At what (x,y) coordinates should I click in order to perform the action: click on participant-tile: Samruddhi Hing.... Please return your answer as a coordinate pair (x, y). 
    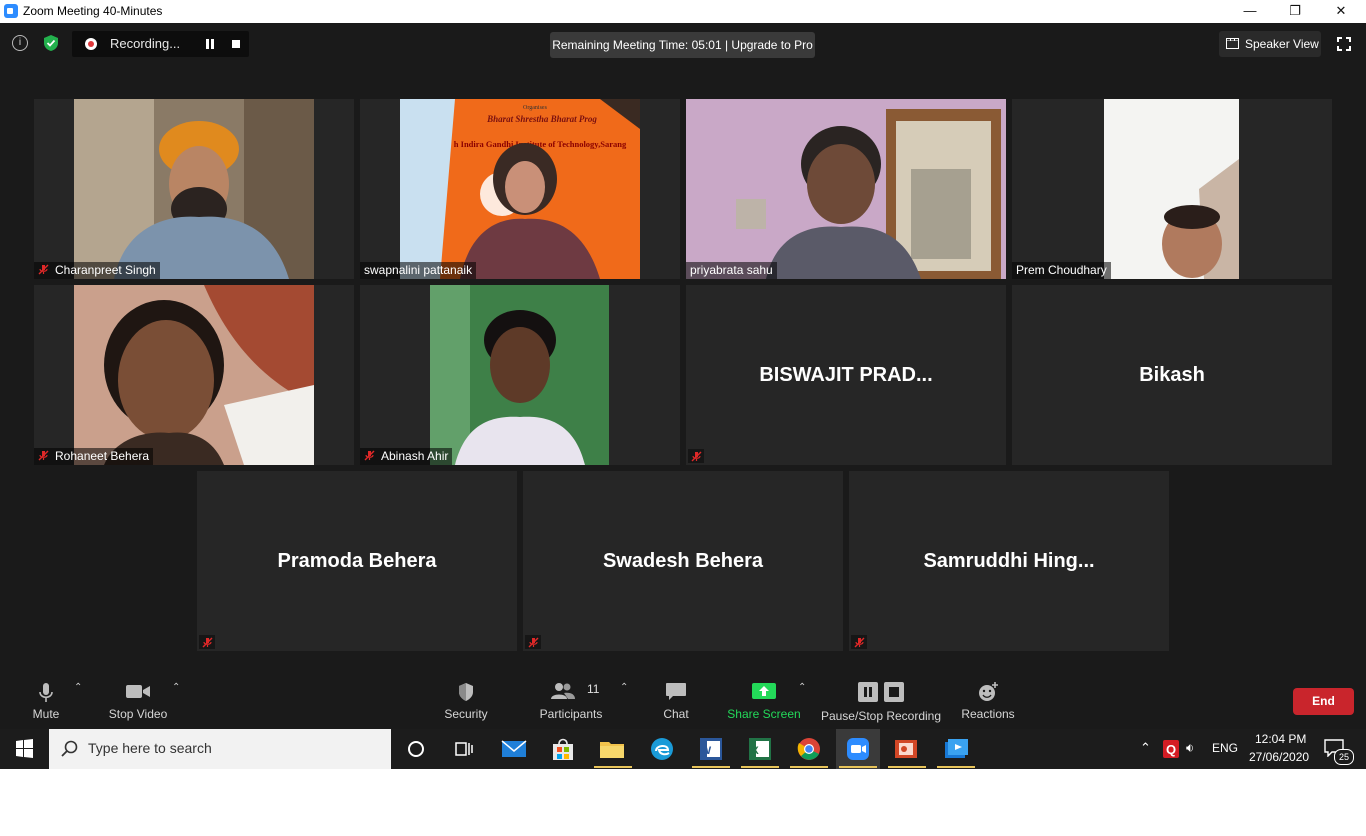
    Looking at the image, I should click on (1009, 561).